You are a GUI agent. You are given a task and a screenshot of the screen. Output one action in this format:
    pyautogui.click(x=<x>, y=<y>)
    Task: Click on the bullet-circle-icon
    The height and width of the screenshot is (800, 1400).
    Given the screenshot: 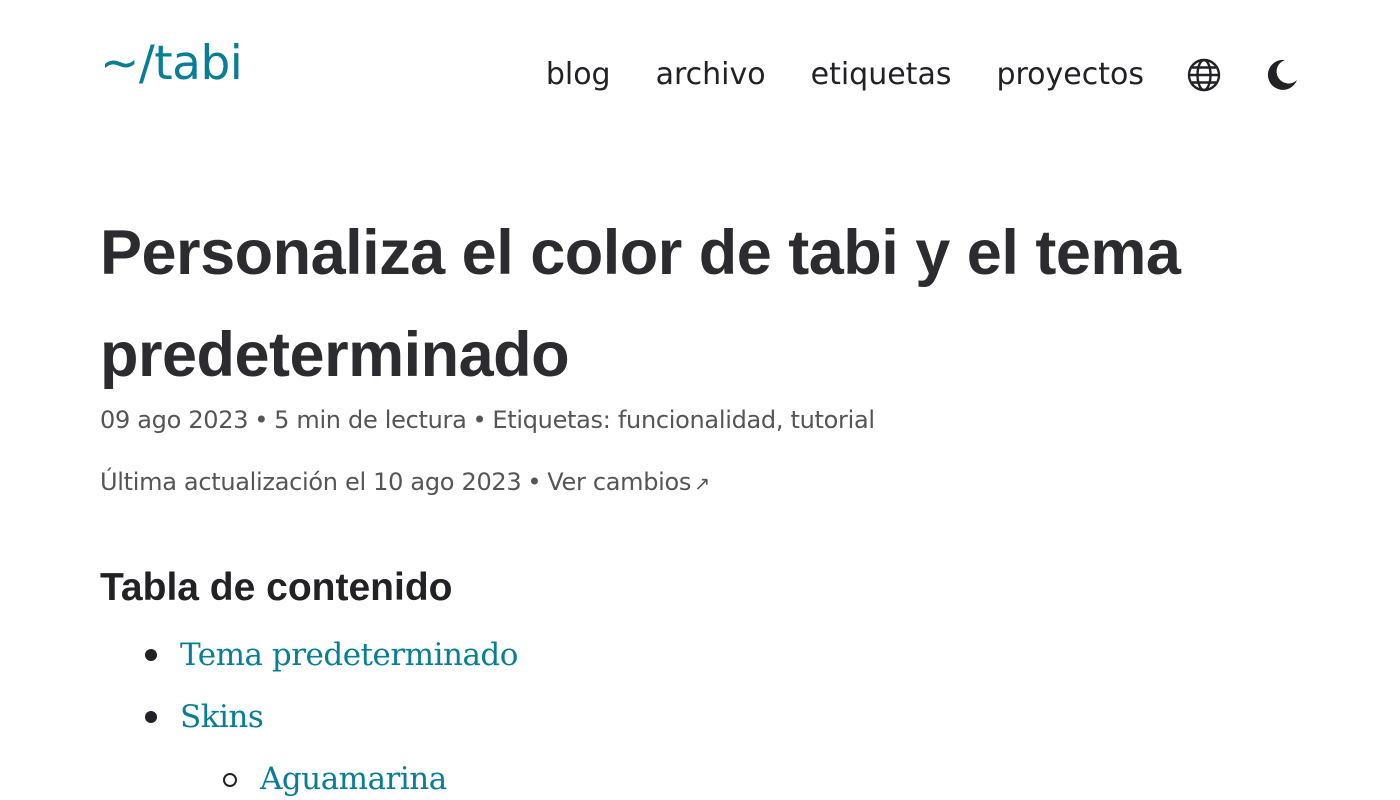 What is the action you would take?
    pyautogui.click(x=230, y=780)
    